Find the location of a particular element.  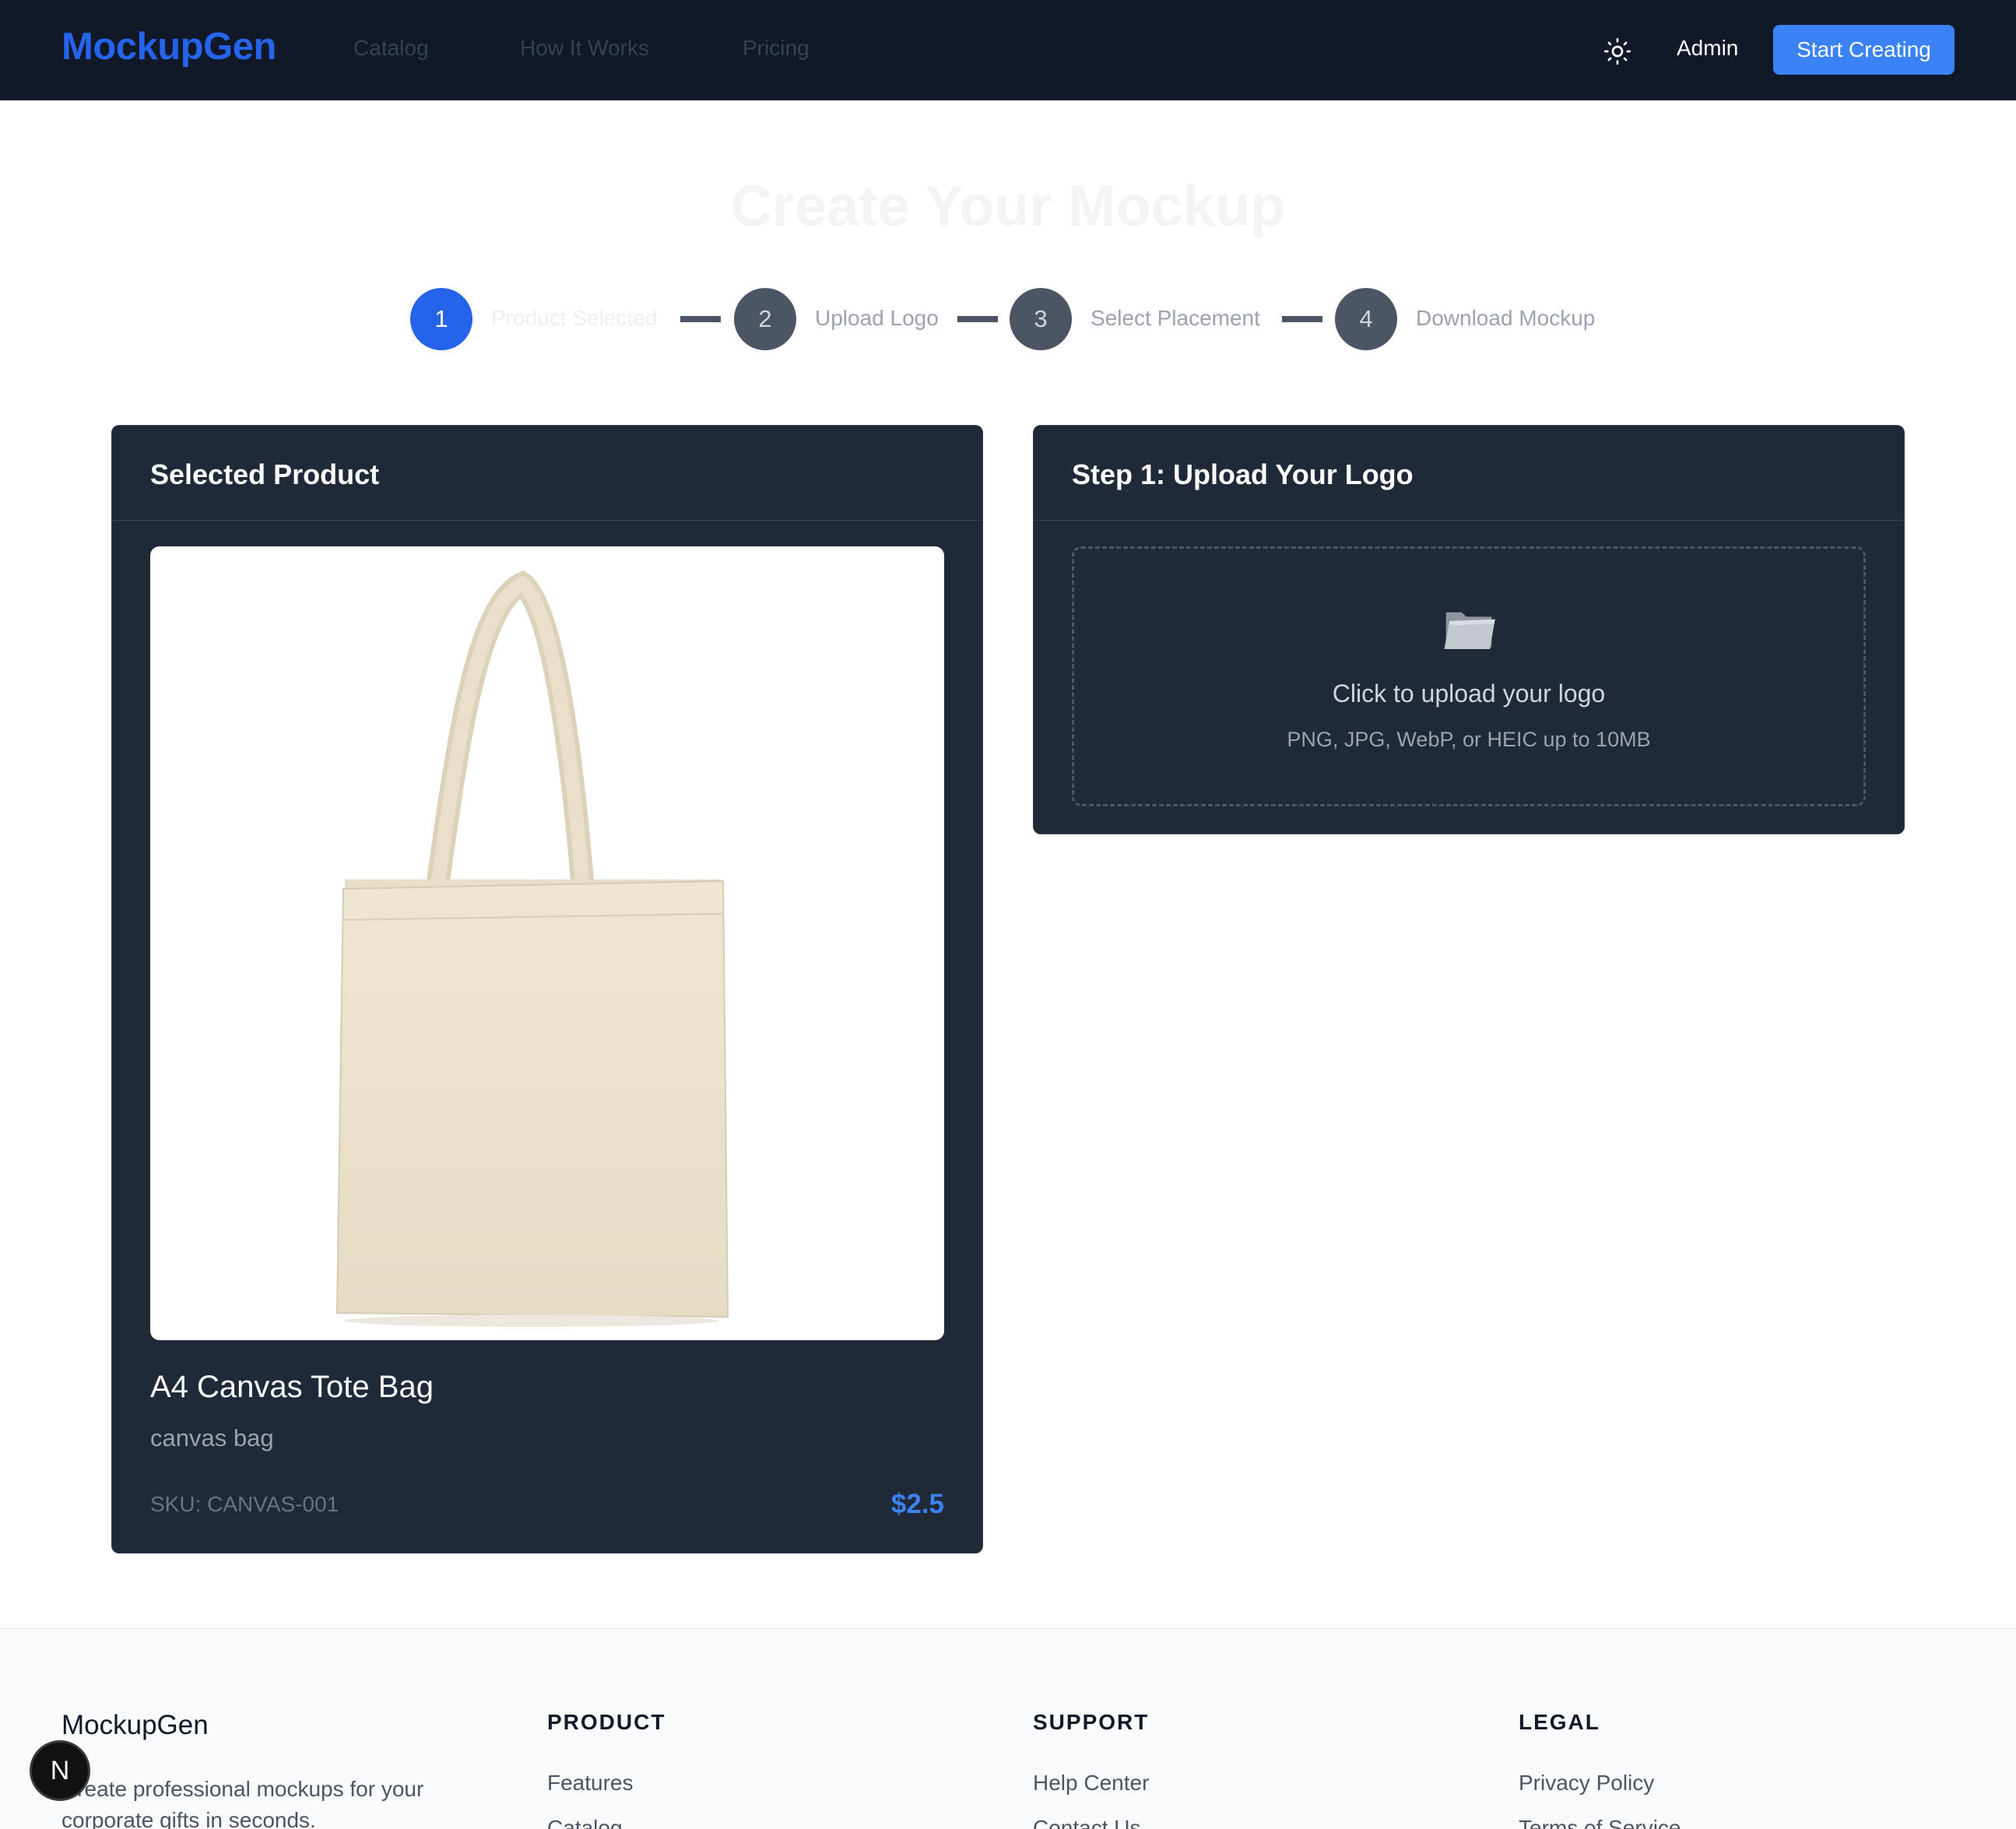

card-header: Selected Product is located at coordinates (547, 473).